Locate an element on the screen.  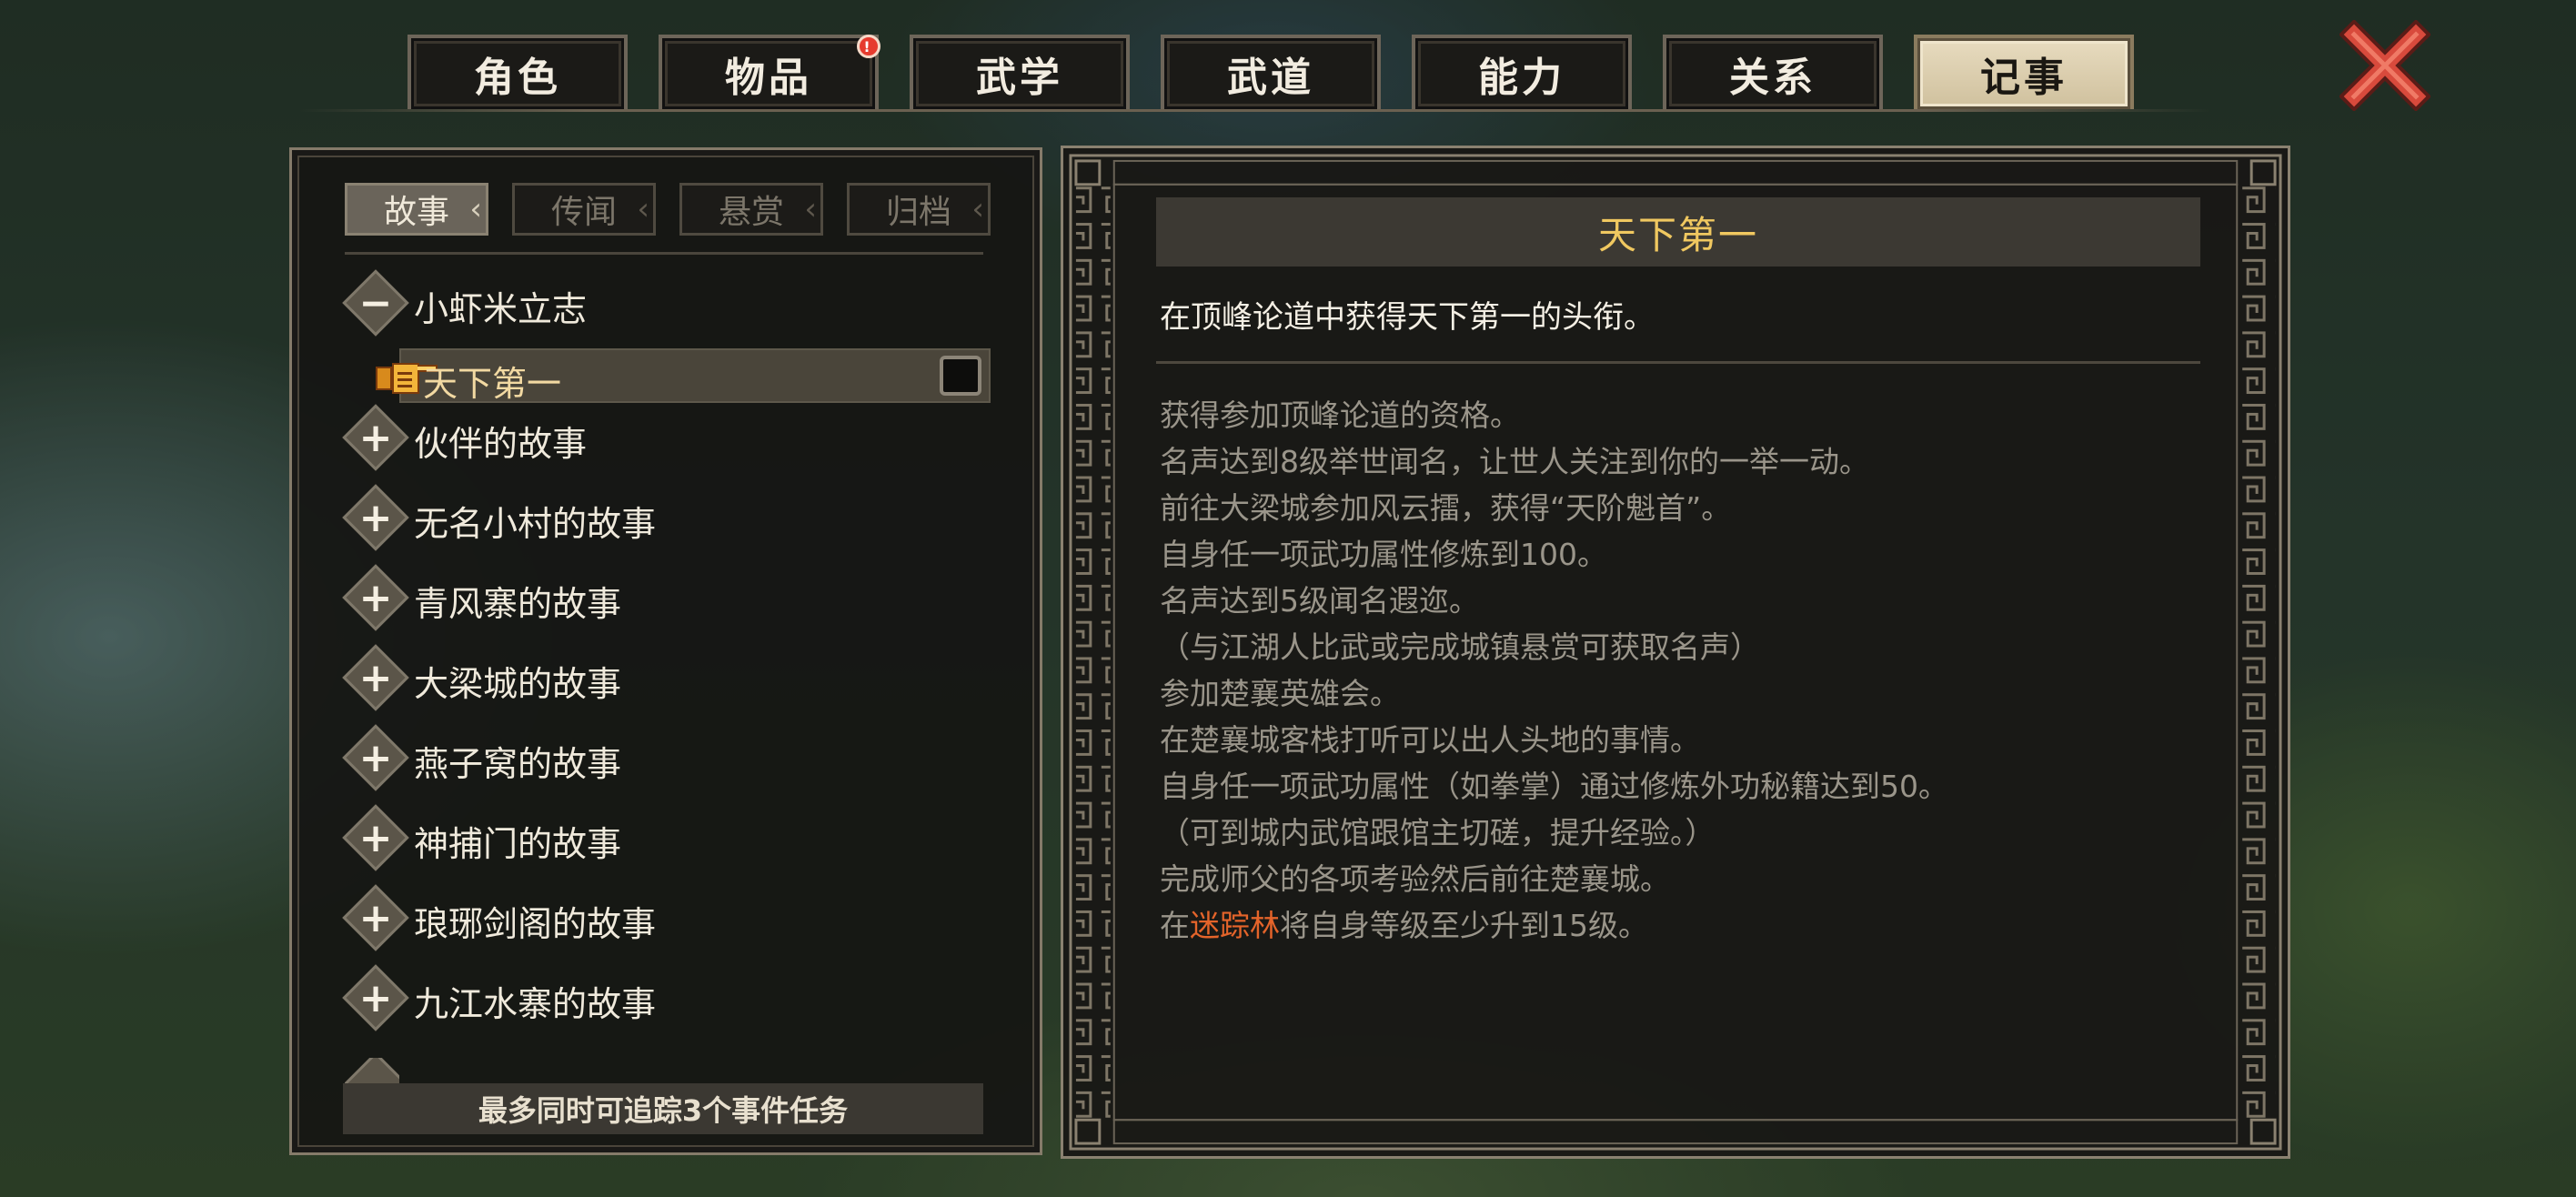
subtab-bounty: 悬赏 is located at coordinates (751, 209).